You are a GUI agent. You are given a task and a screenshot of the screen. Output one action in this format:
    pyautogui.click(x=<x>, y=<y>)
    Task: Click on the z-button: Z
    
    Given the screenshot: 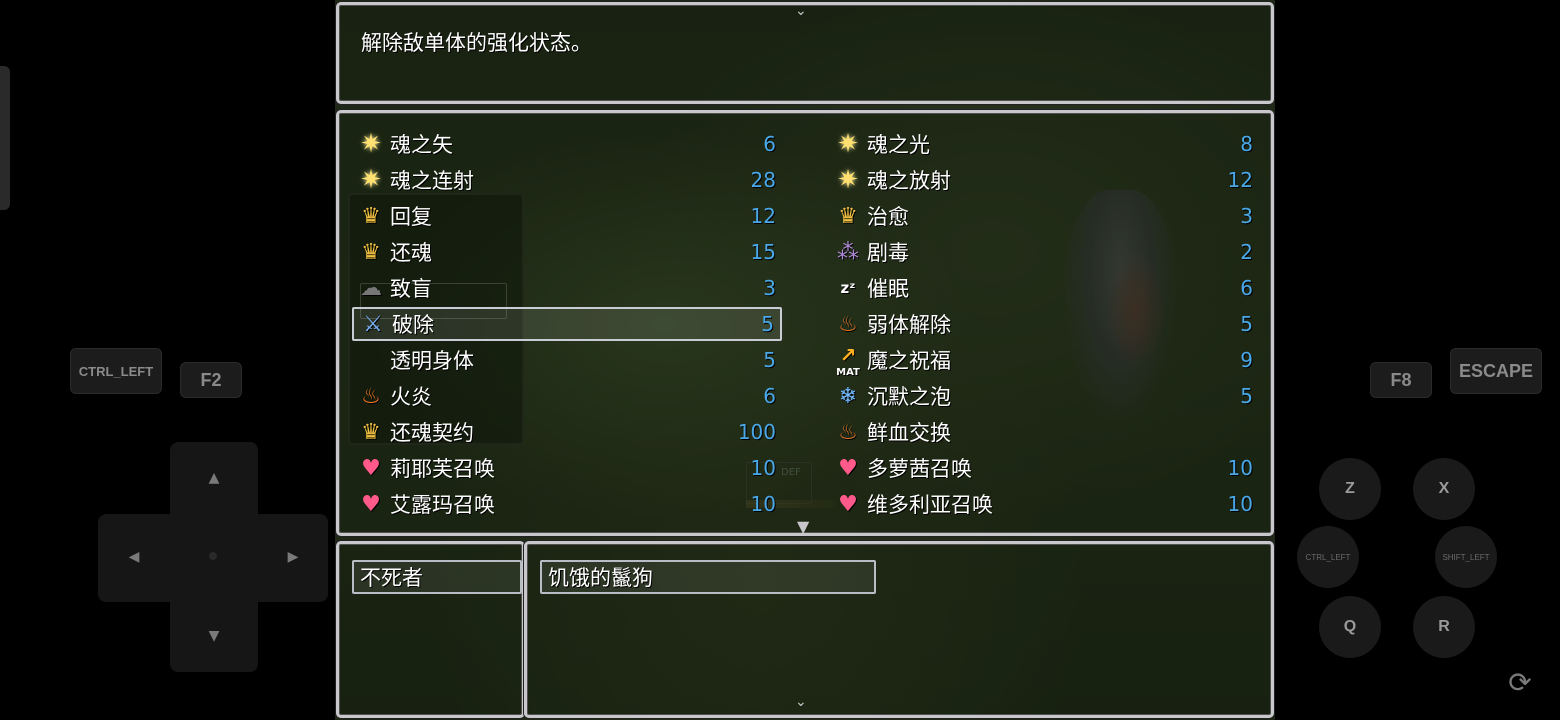 What is the action you would take?
    pyautogui.click(x=1350, y=489)
    